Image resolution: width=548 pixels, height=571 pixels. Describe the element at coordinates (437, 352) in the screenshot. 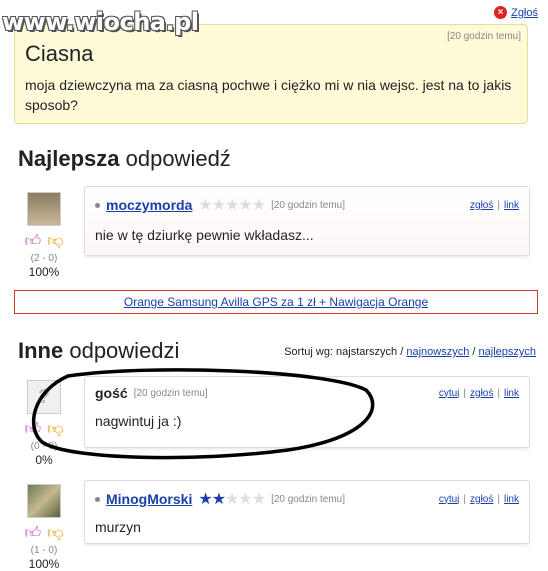

I see `sort-newest-link: najnowszych` at that location.